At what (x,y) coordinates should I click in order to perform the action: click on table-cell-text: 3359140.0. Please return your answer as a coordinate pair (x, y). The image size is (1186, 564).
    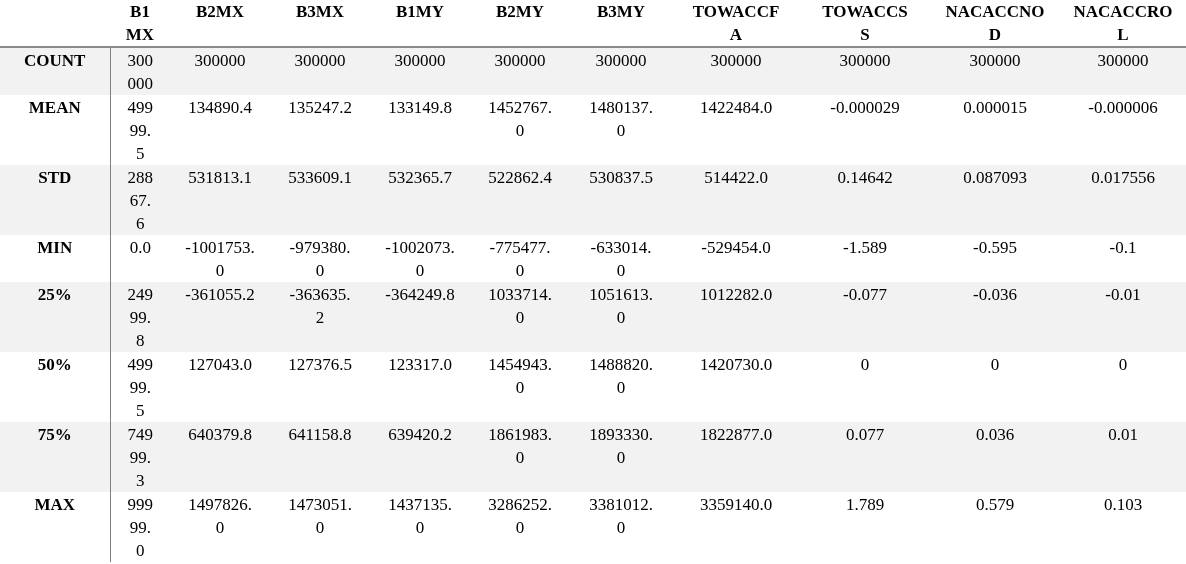
    Looking at the image, I should click on (736, 505).